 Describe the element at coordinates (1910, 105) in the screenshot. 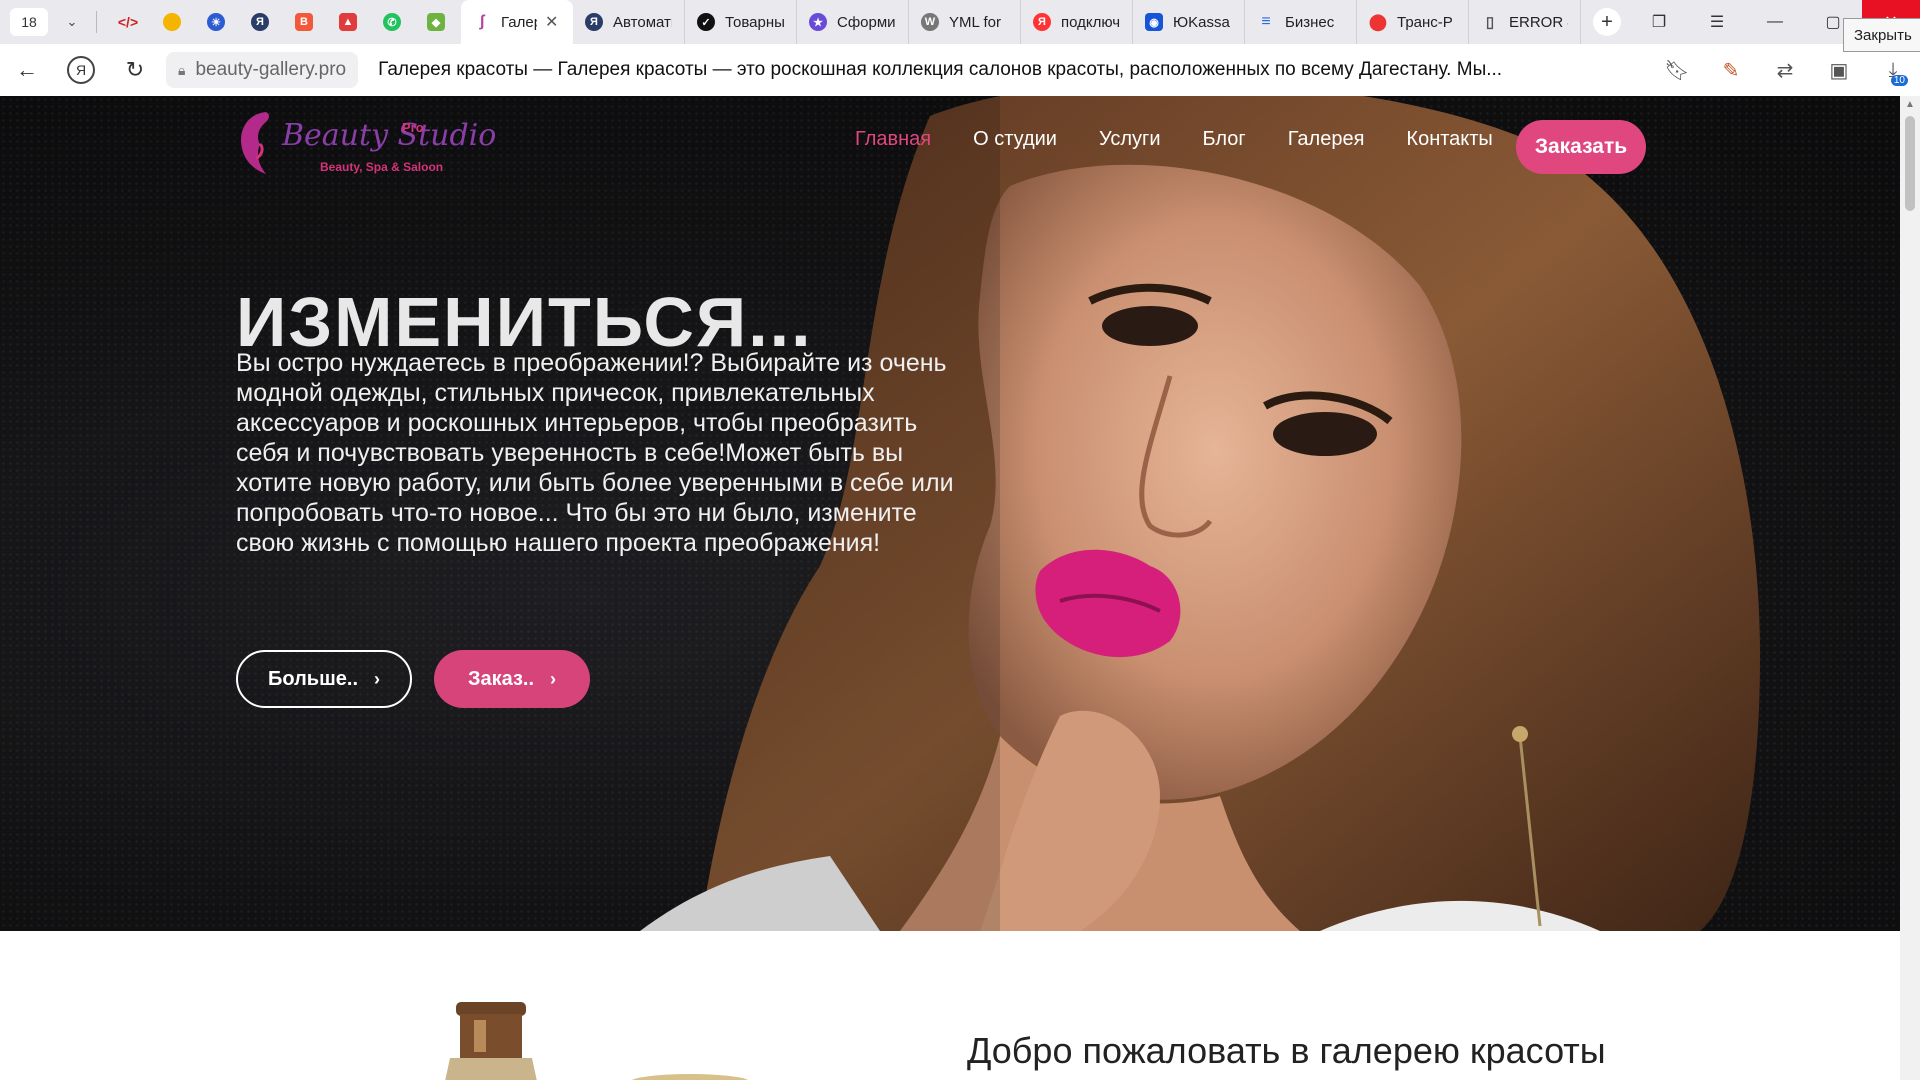

I see `scroll-up-icon: ▲` at that location.